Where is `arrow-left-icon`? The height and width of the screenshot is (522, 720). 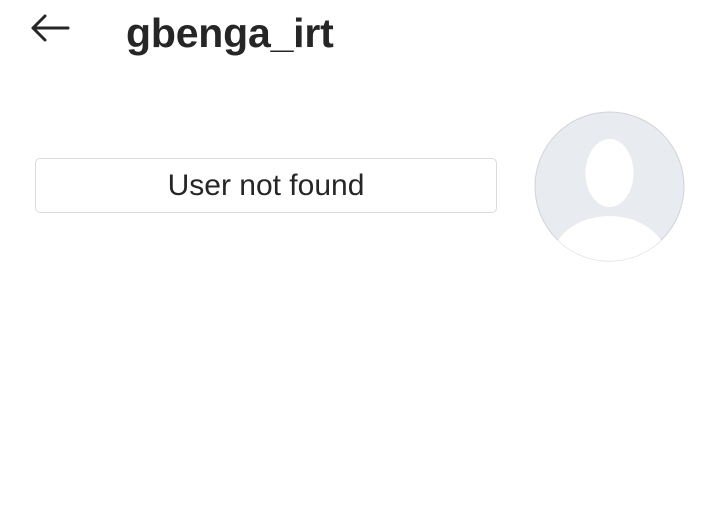
arrow-left-icon is located at coordinates (49, 28).